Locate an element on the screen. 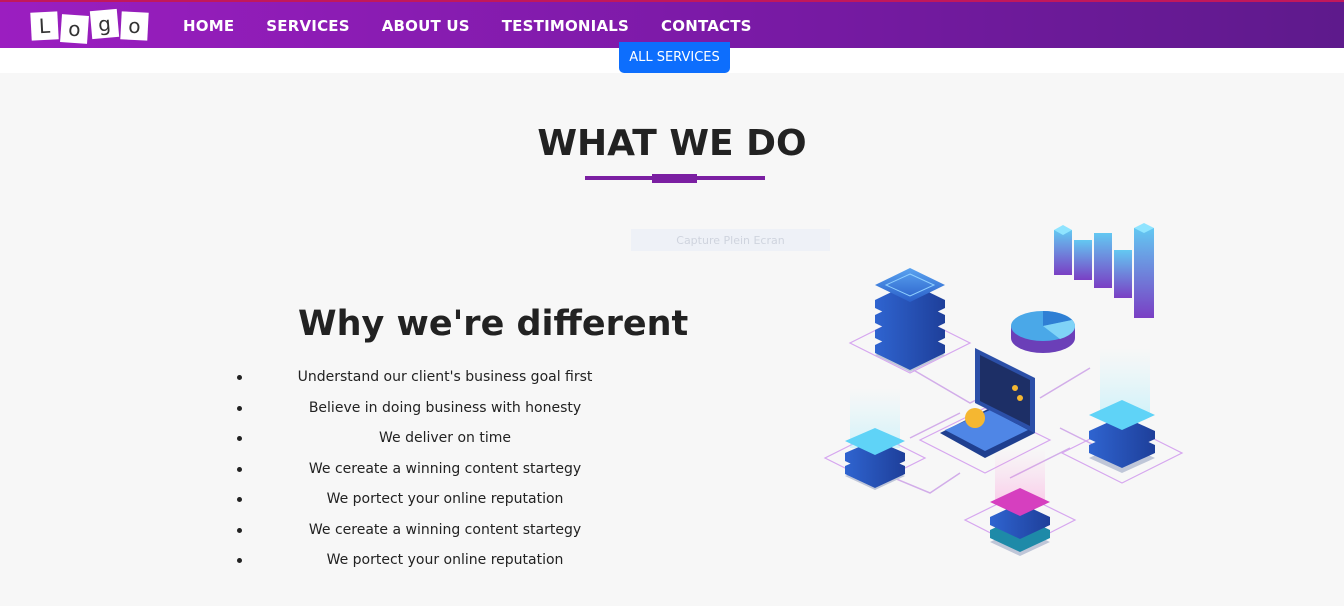 Image resolution: width=1344 pixels, height=606 pixels. section-title: WHAT WE DO is located at coordinates (672, 143).